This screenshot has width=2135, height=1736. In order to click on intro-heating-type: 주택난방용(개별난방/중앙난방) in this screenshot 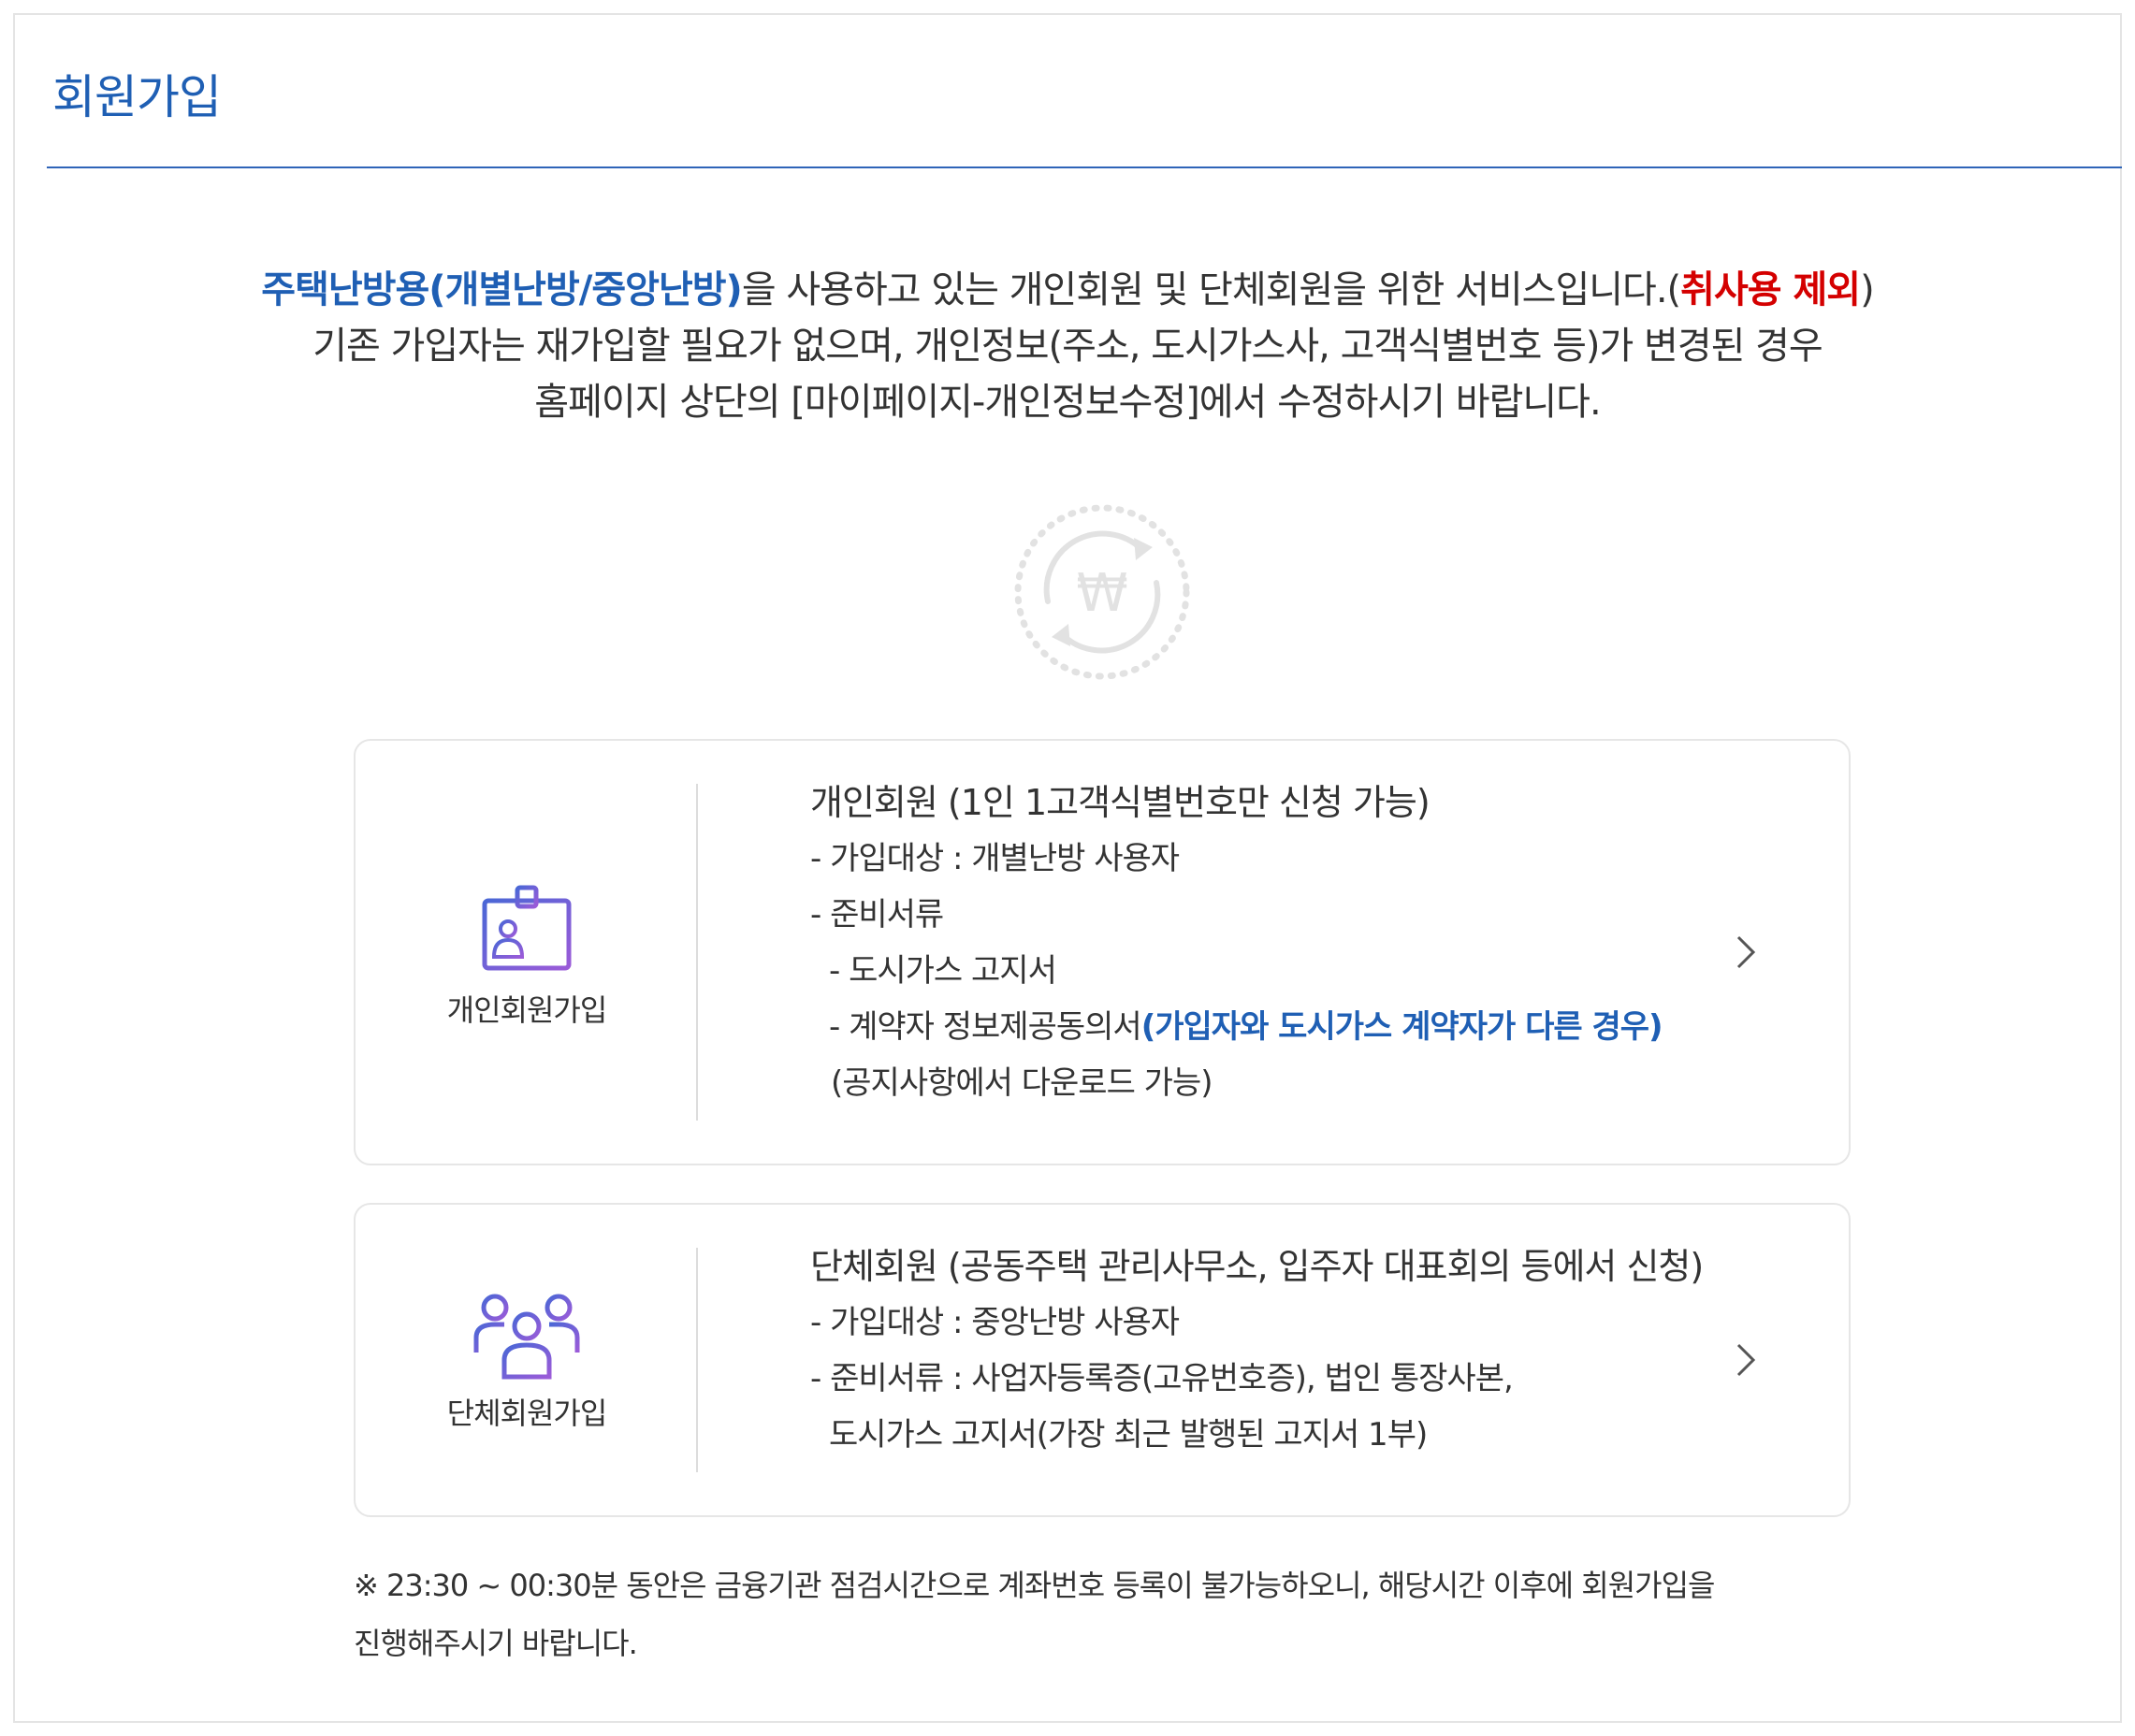, I will do `click(502, 289)`.